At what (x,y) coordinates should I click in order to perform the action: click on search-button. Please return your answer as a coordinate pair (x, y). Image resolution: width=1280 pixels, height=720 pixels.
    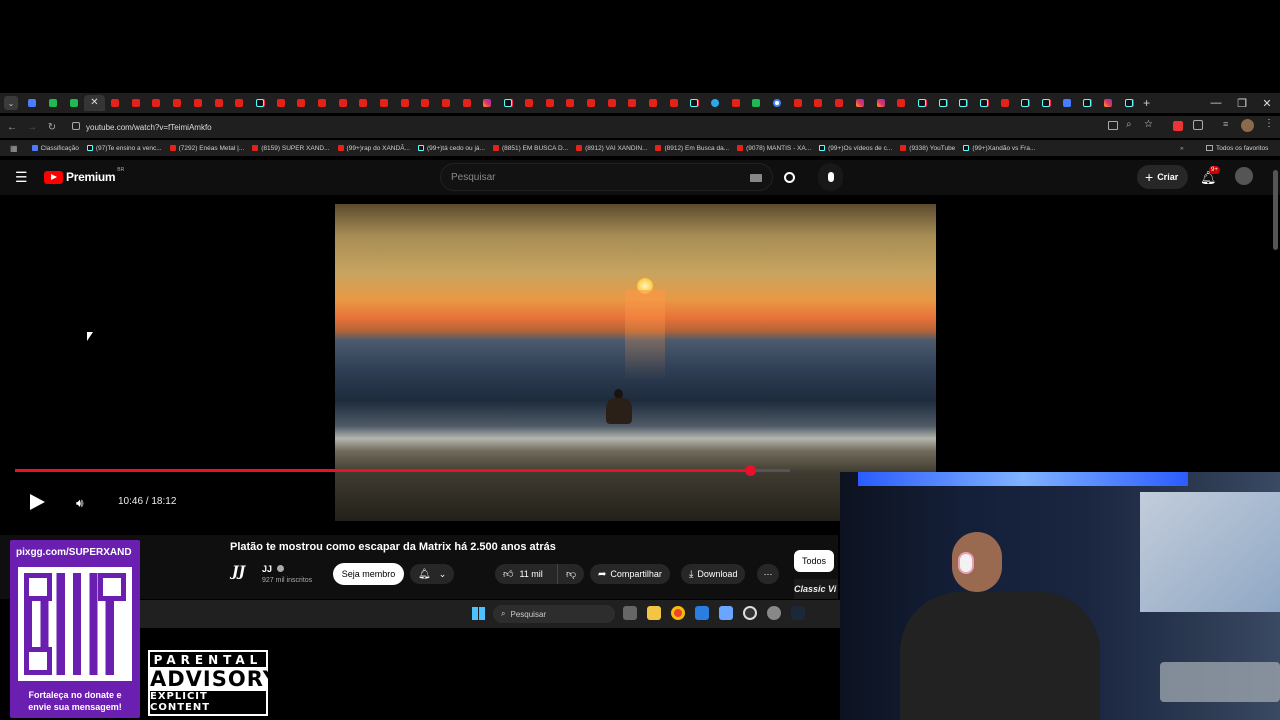
    Looking at the image, I should click on (789, 177).